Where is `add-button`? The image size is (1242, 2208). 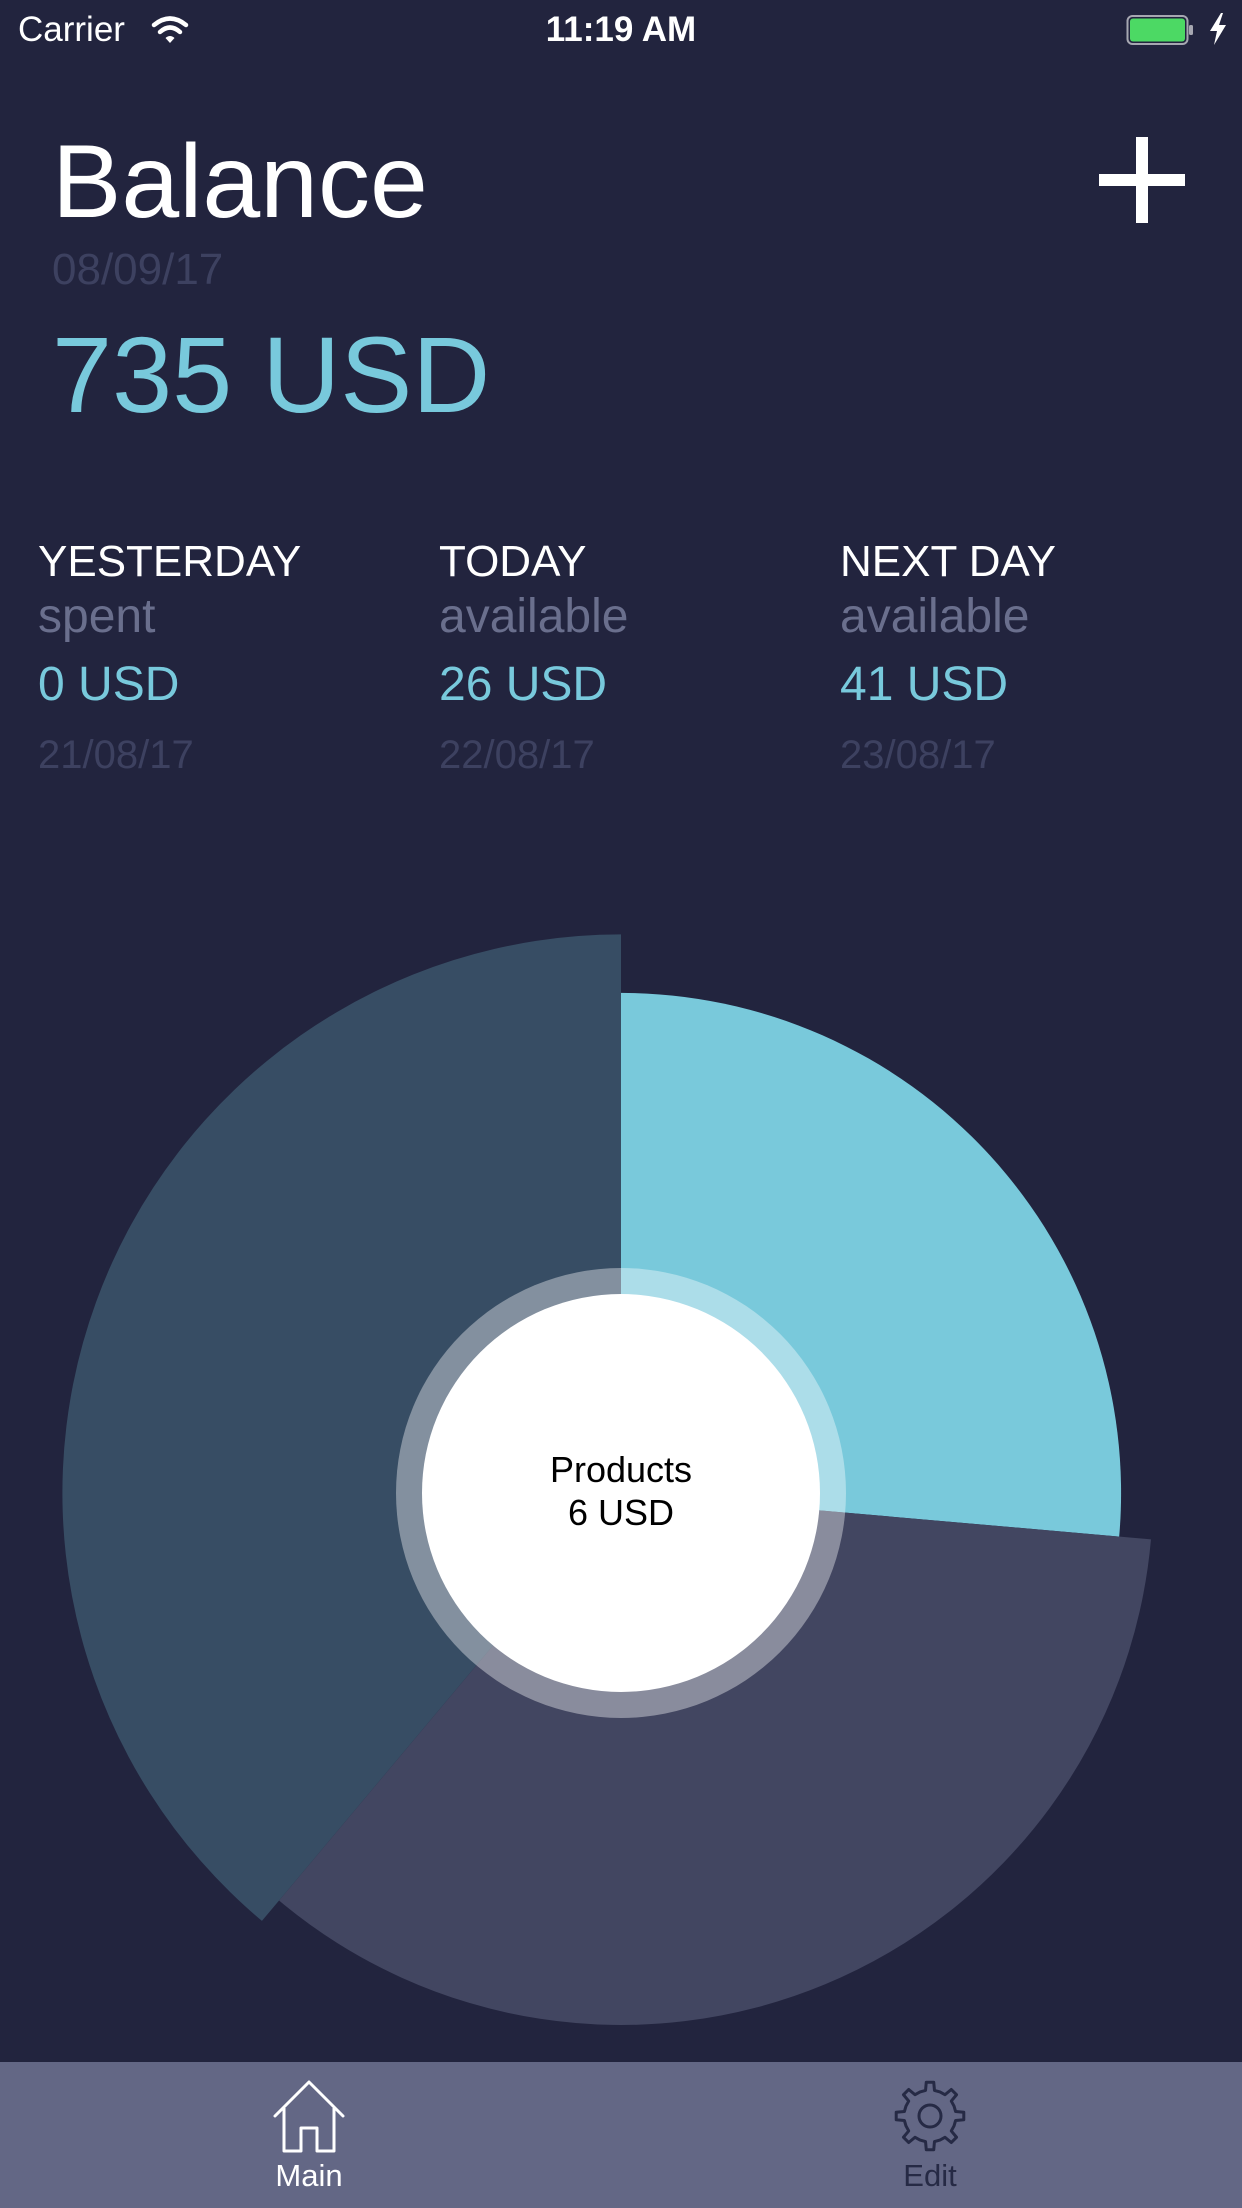 add-button is located at coordinates (1142, 180).